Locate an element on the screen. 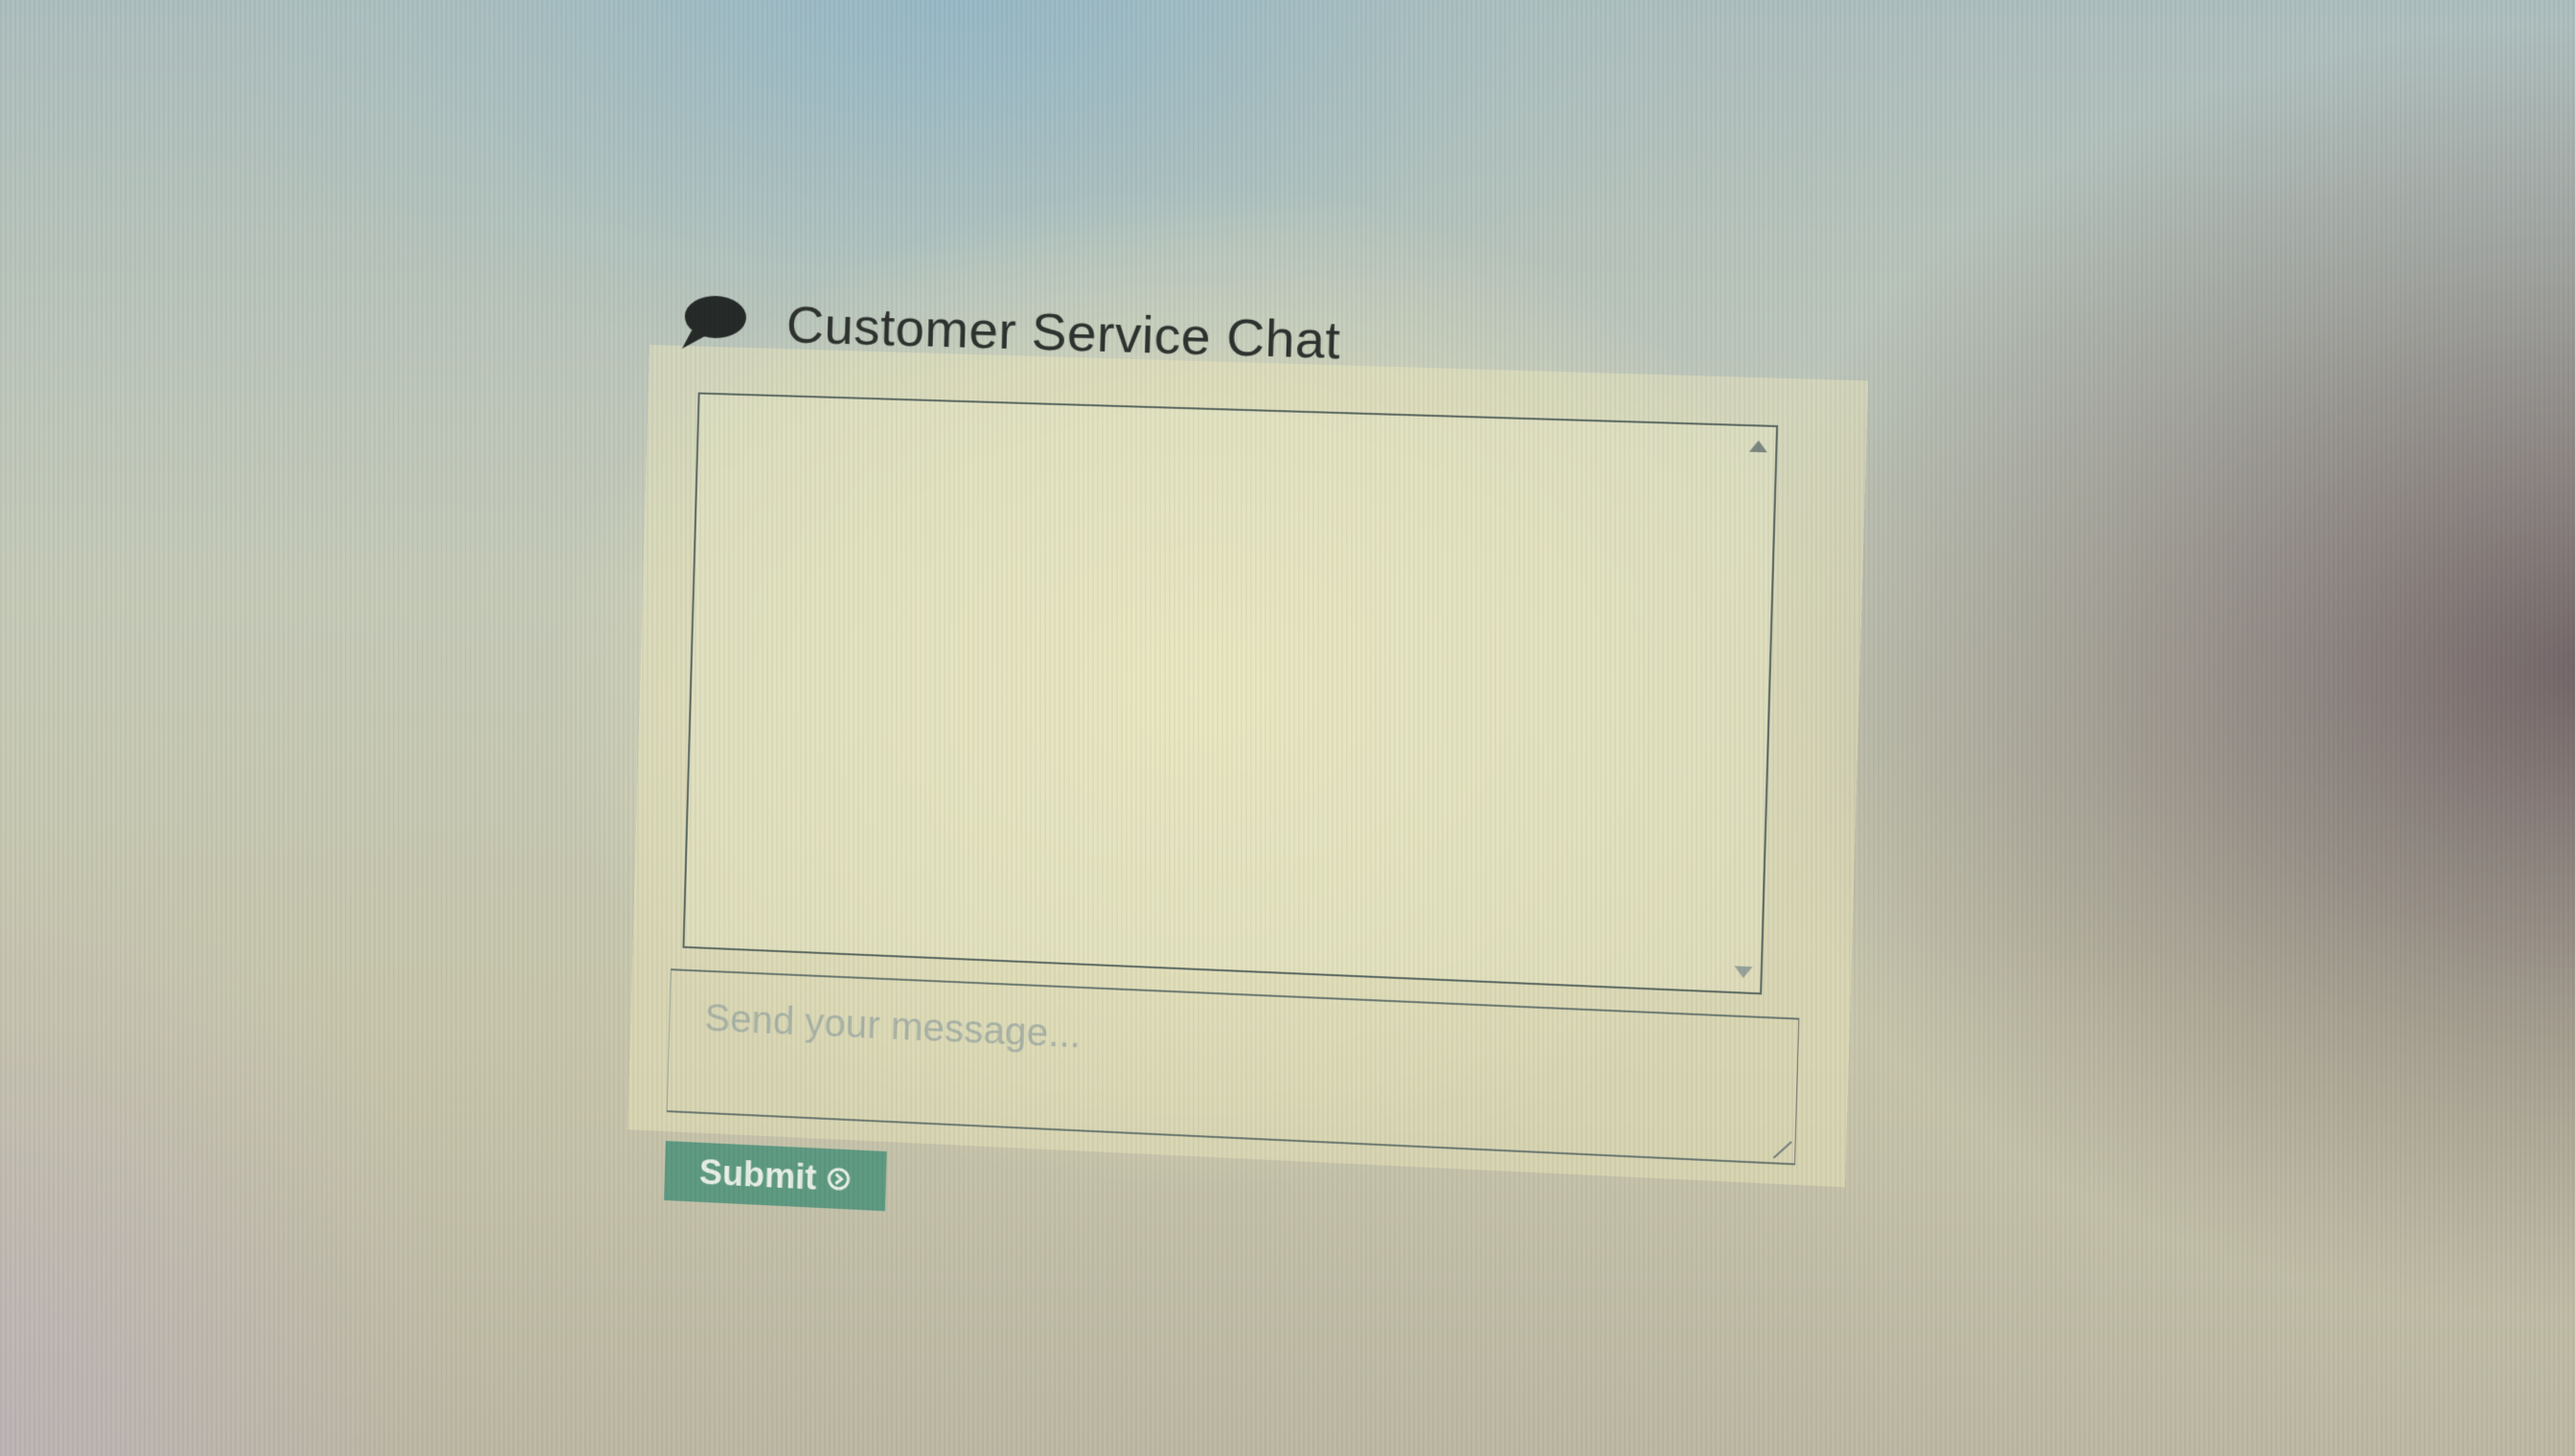 Image resolution: width=2575 pixels, height=1456 pixels. resize-grip-icon is located at coordinates (1782, 1150).